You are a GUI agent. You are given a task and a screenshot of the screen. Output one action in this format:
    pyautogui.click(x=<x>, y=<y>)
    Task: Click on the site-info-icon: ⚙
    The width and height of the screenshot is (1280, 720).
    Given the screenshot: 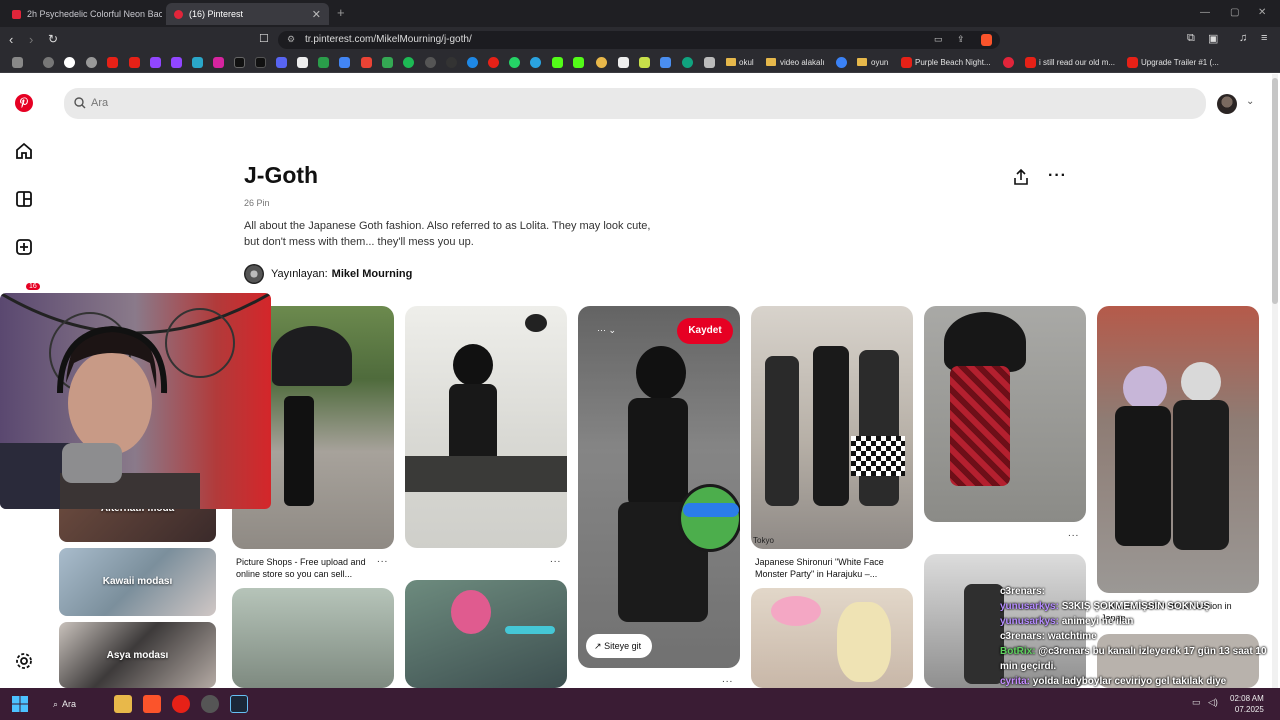 What is the action you would take?
    pyautogui.click(x=291, y=39)
    